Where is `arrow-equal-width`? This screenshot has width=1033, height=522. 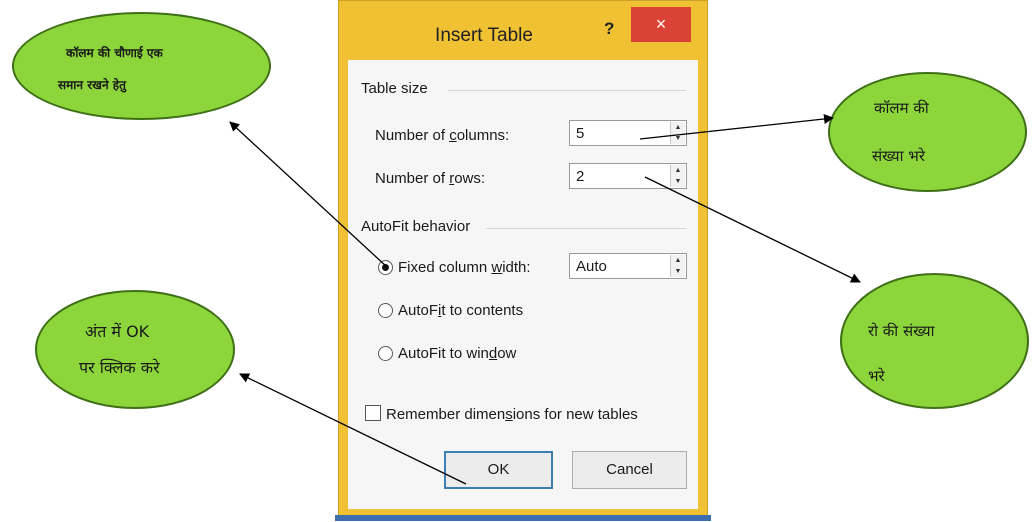 arrow-equal-width is located at coordinates (308, 194).